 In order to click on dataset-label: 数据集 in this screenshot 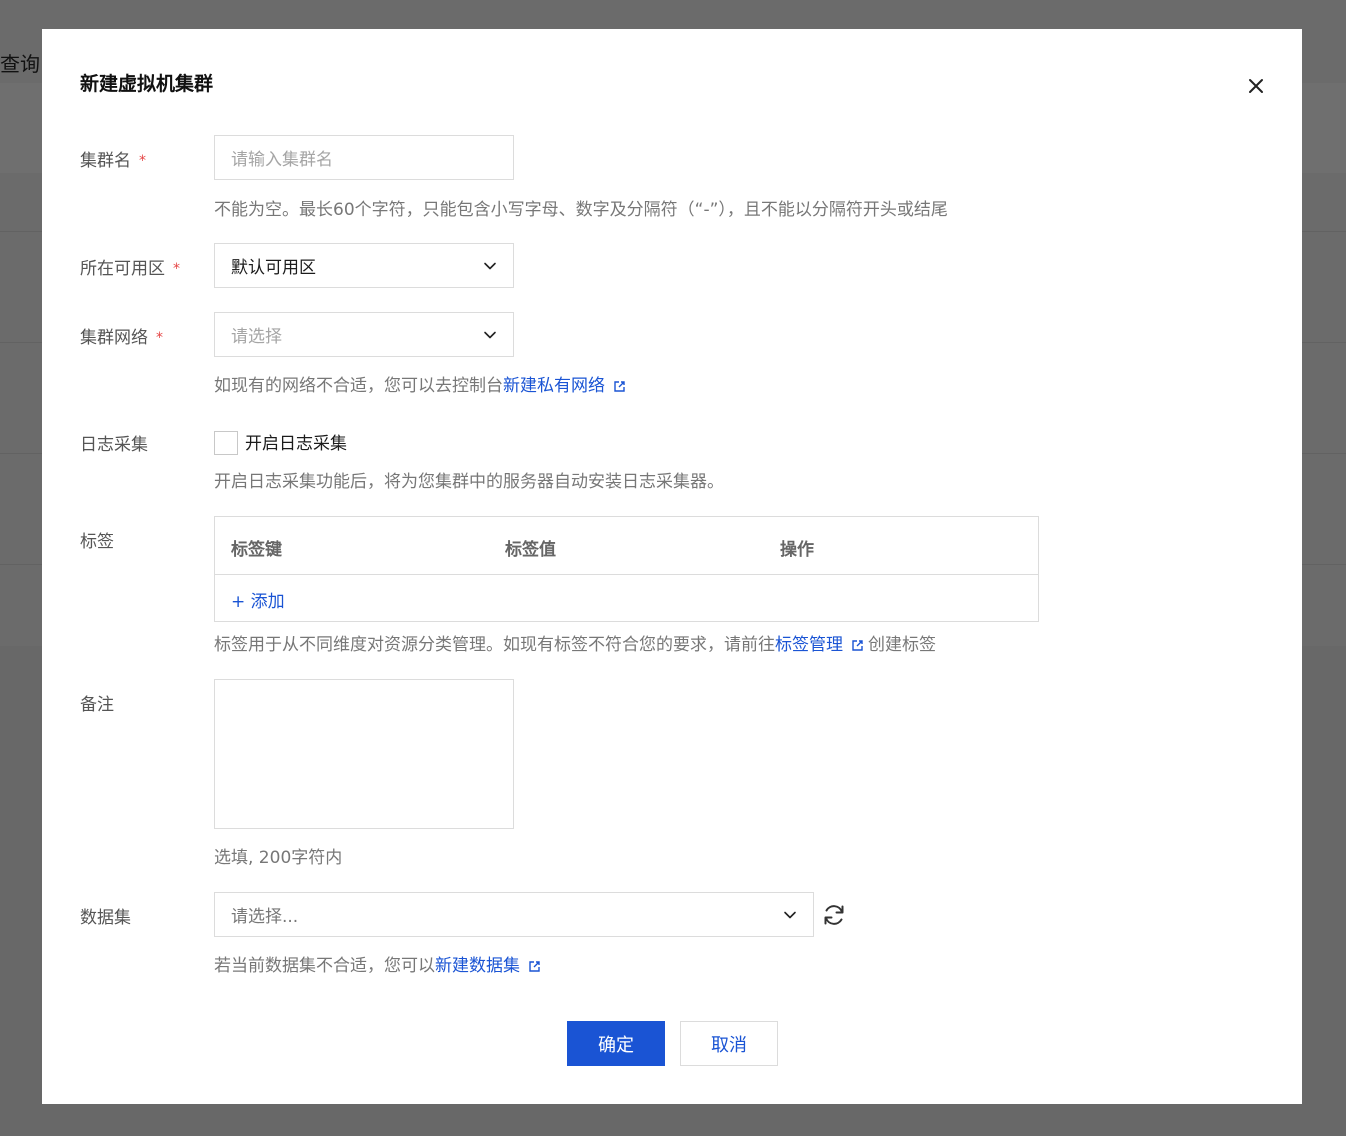, I will do `click(105, 918)`.